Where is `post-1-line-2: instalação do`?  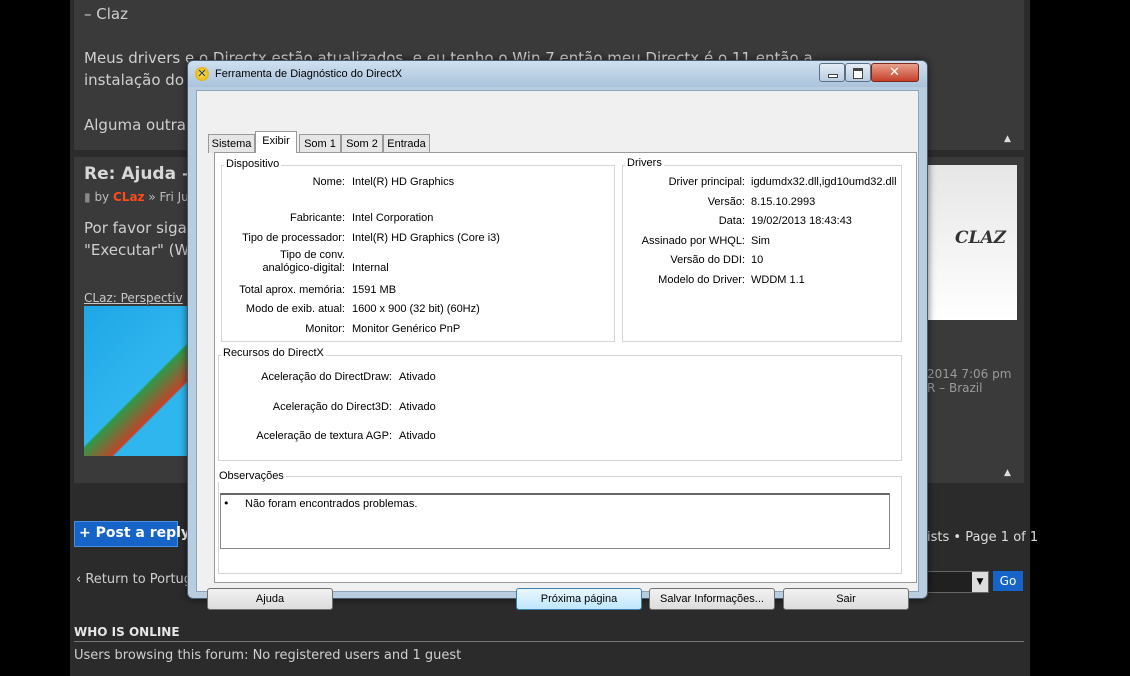 post-1-line-2: instalação do is located at coordinates (134, 80).